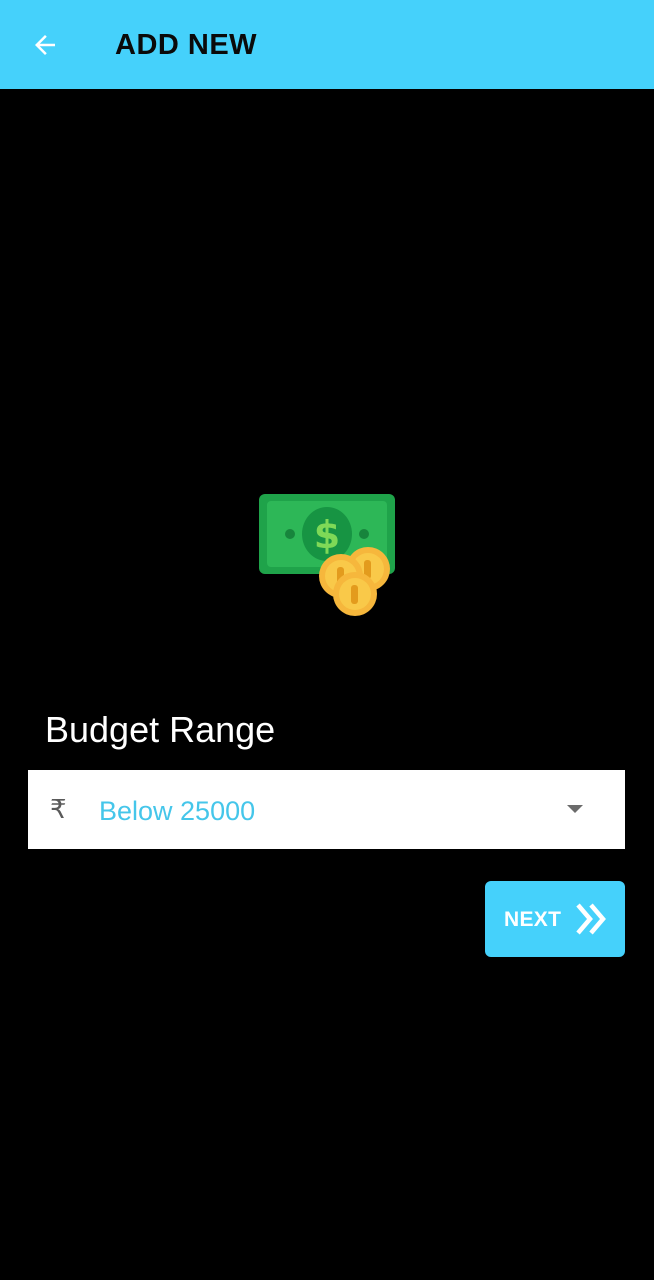  Describe the element at coordinates (592, 919) in the screenshot. I see `double-chevron-right-icon` at that location.